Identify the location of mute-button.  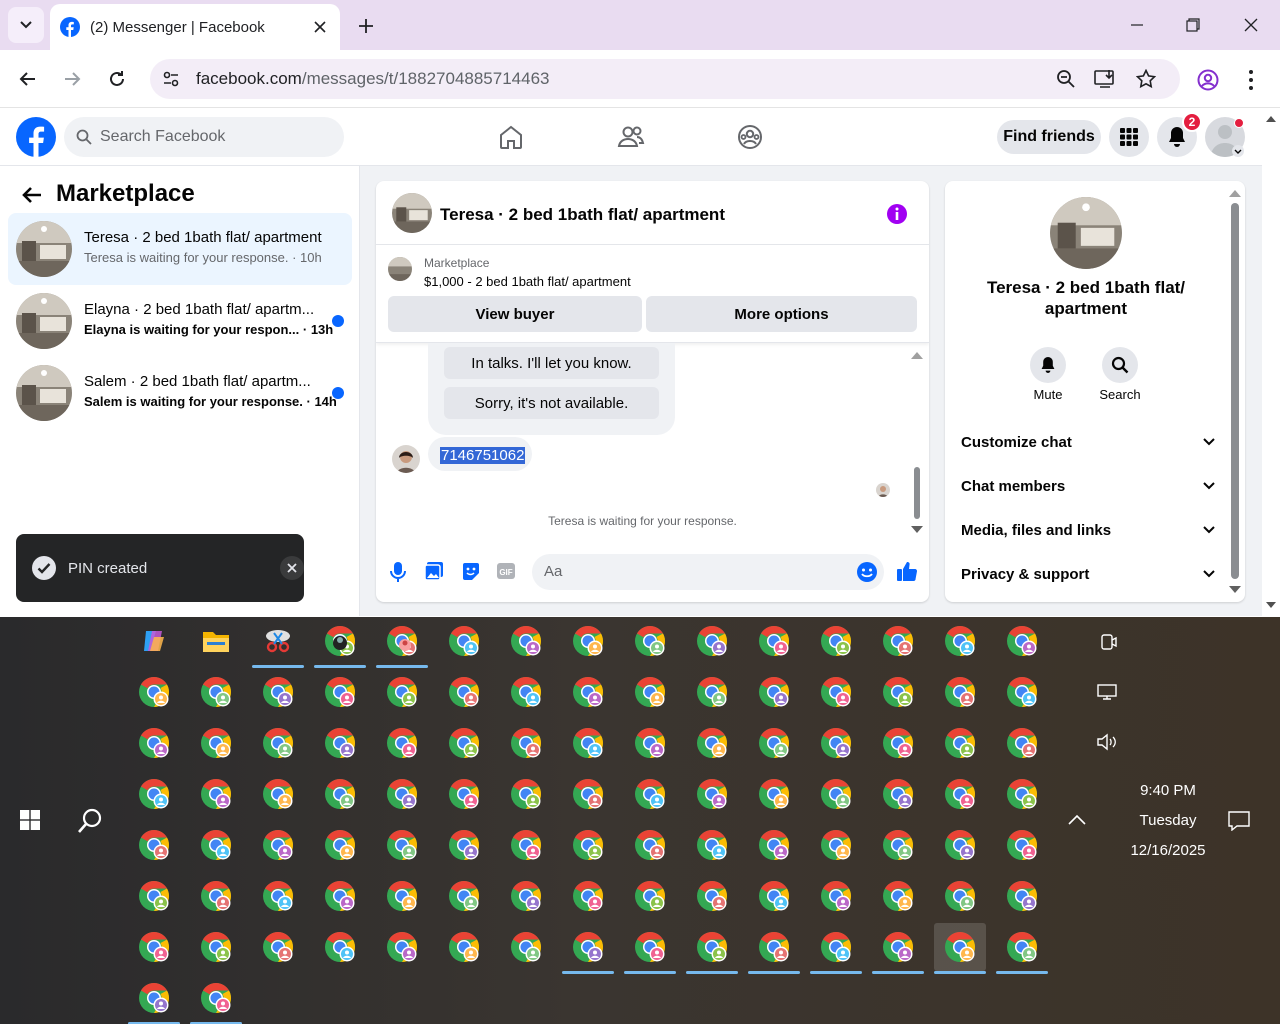
(1048, 365).